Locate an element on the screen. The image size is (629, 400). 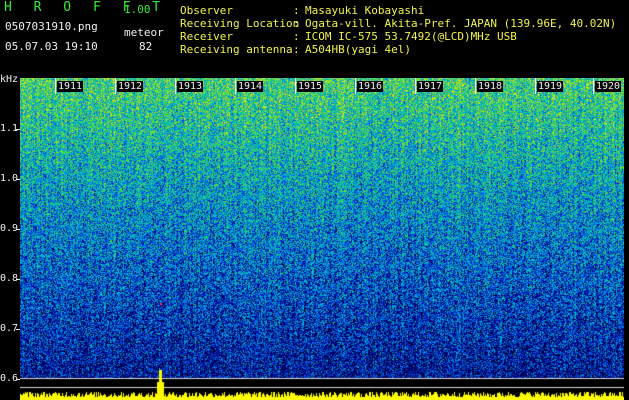
info-key-antenna: Receiving antenna is located at coordinates (236, 49).